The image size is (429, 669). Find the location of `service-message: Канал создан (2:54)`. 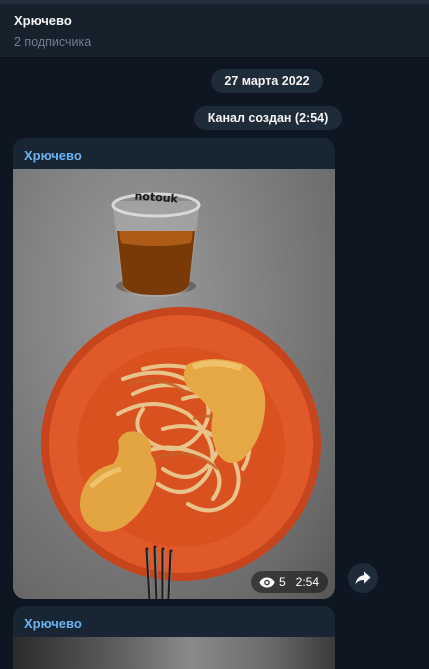

service-message: Канал создан (2:54) is located at coordinates (268, 118).